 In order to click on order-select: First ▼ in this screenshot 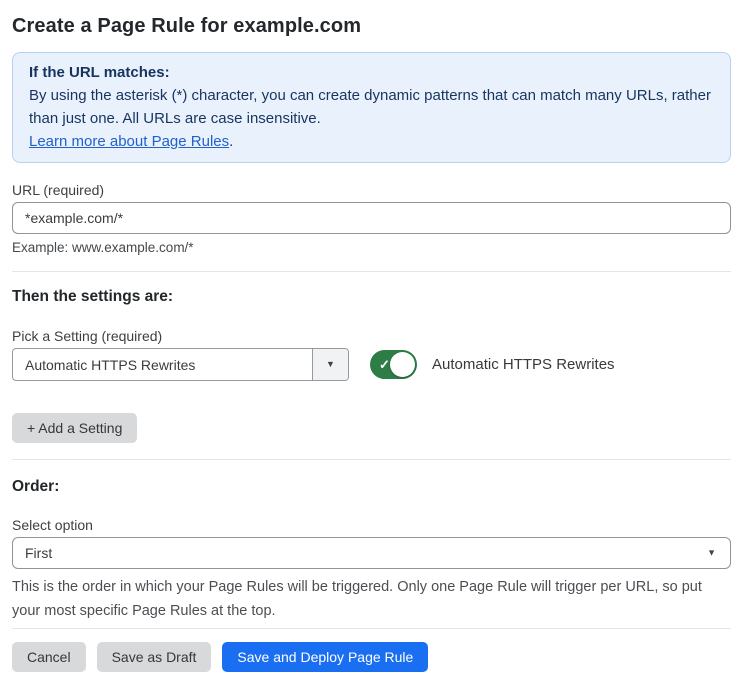, I will do `click(371, 553)`.